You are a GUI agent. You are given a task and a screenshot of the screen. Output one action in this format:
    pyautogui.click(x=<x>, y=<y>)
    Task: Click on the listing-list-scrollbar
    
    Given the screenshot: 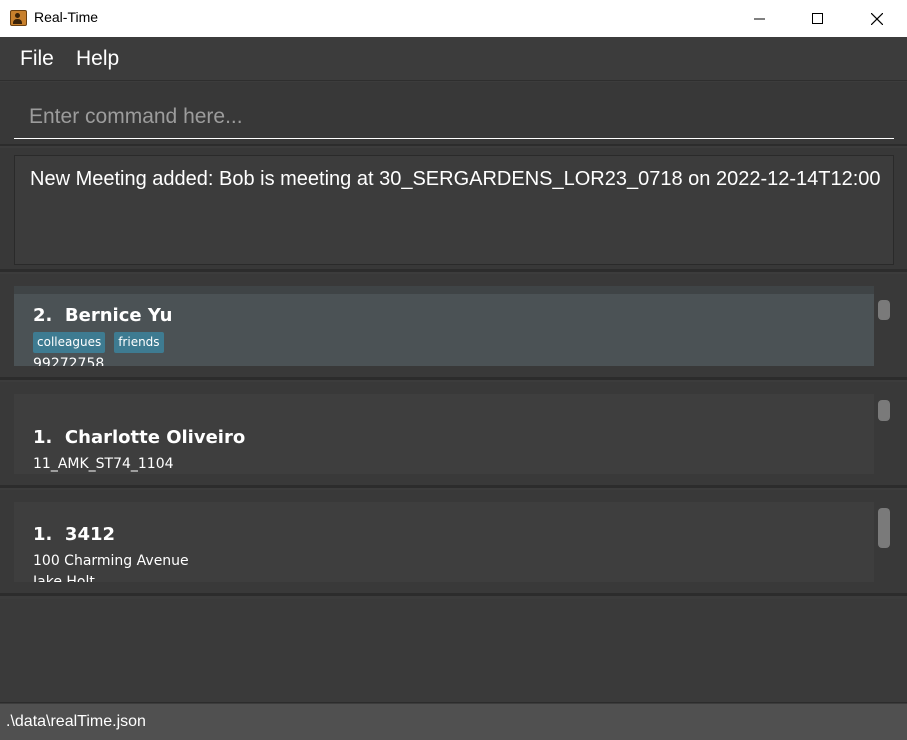 What is the action you would take?
    pyautogui.click(x=884, y=410)
    